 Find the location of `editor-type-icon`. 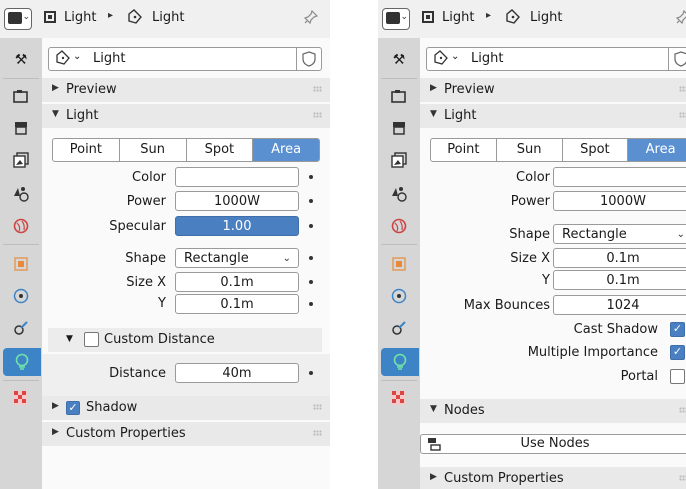

editor-type-icon is located at coordinates (15, 18).